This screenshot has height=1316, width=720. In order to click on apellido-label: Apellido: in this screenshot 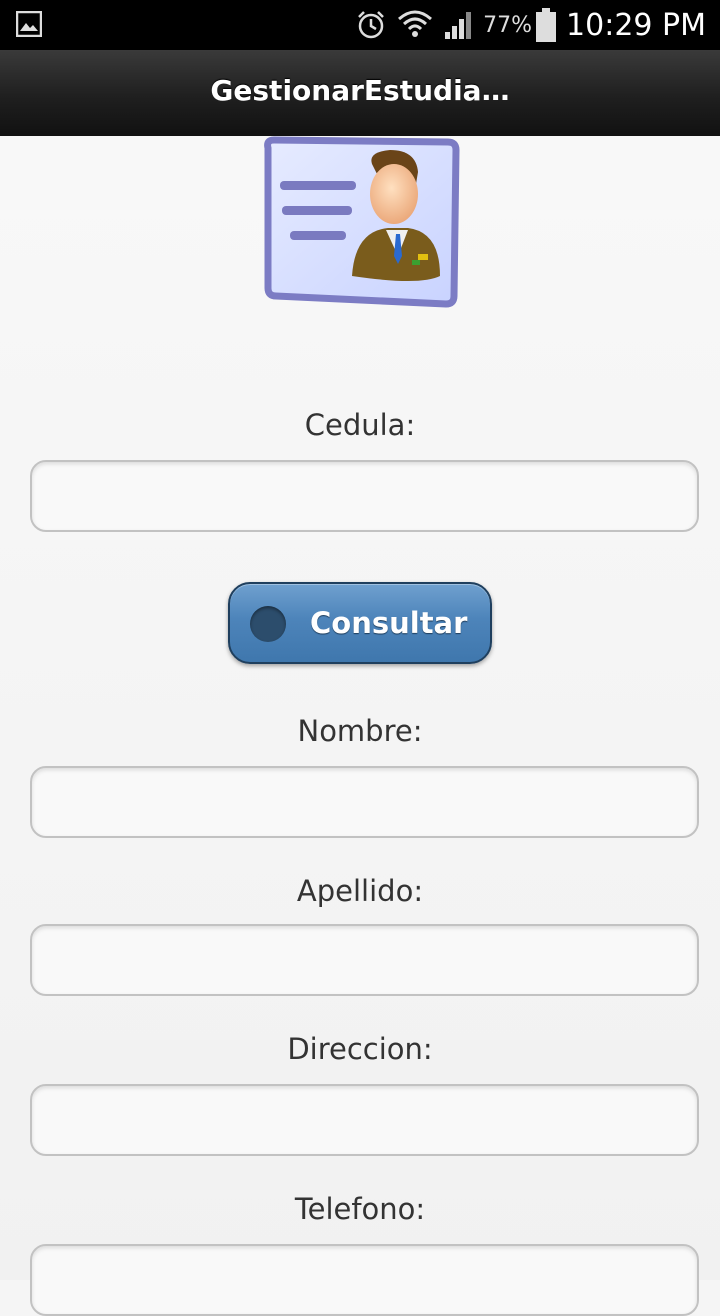, I will do `click(360, 891)`.